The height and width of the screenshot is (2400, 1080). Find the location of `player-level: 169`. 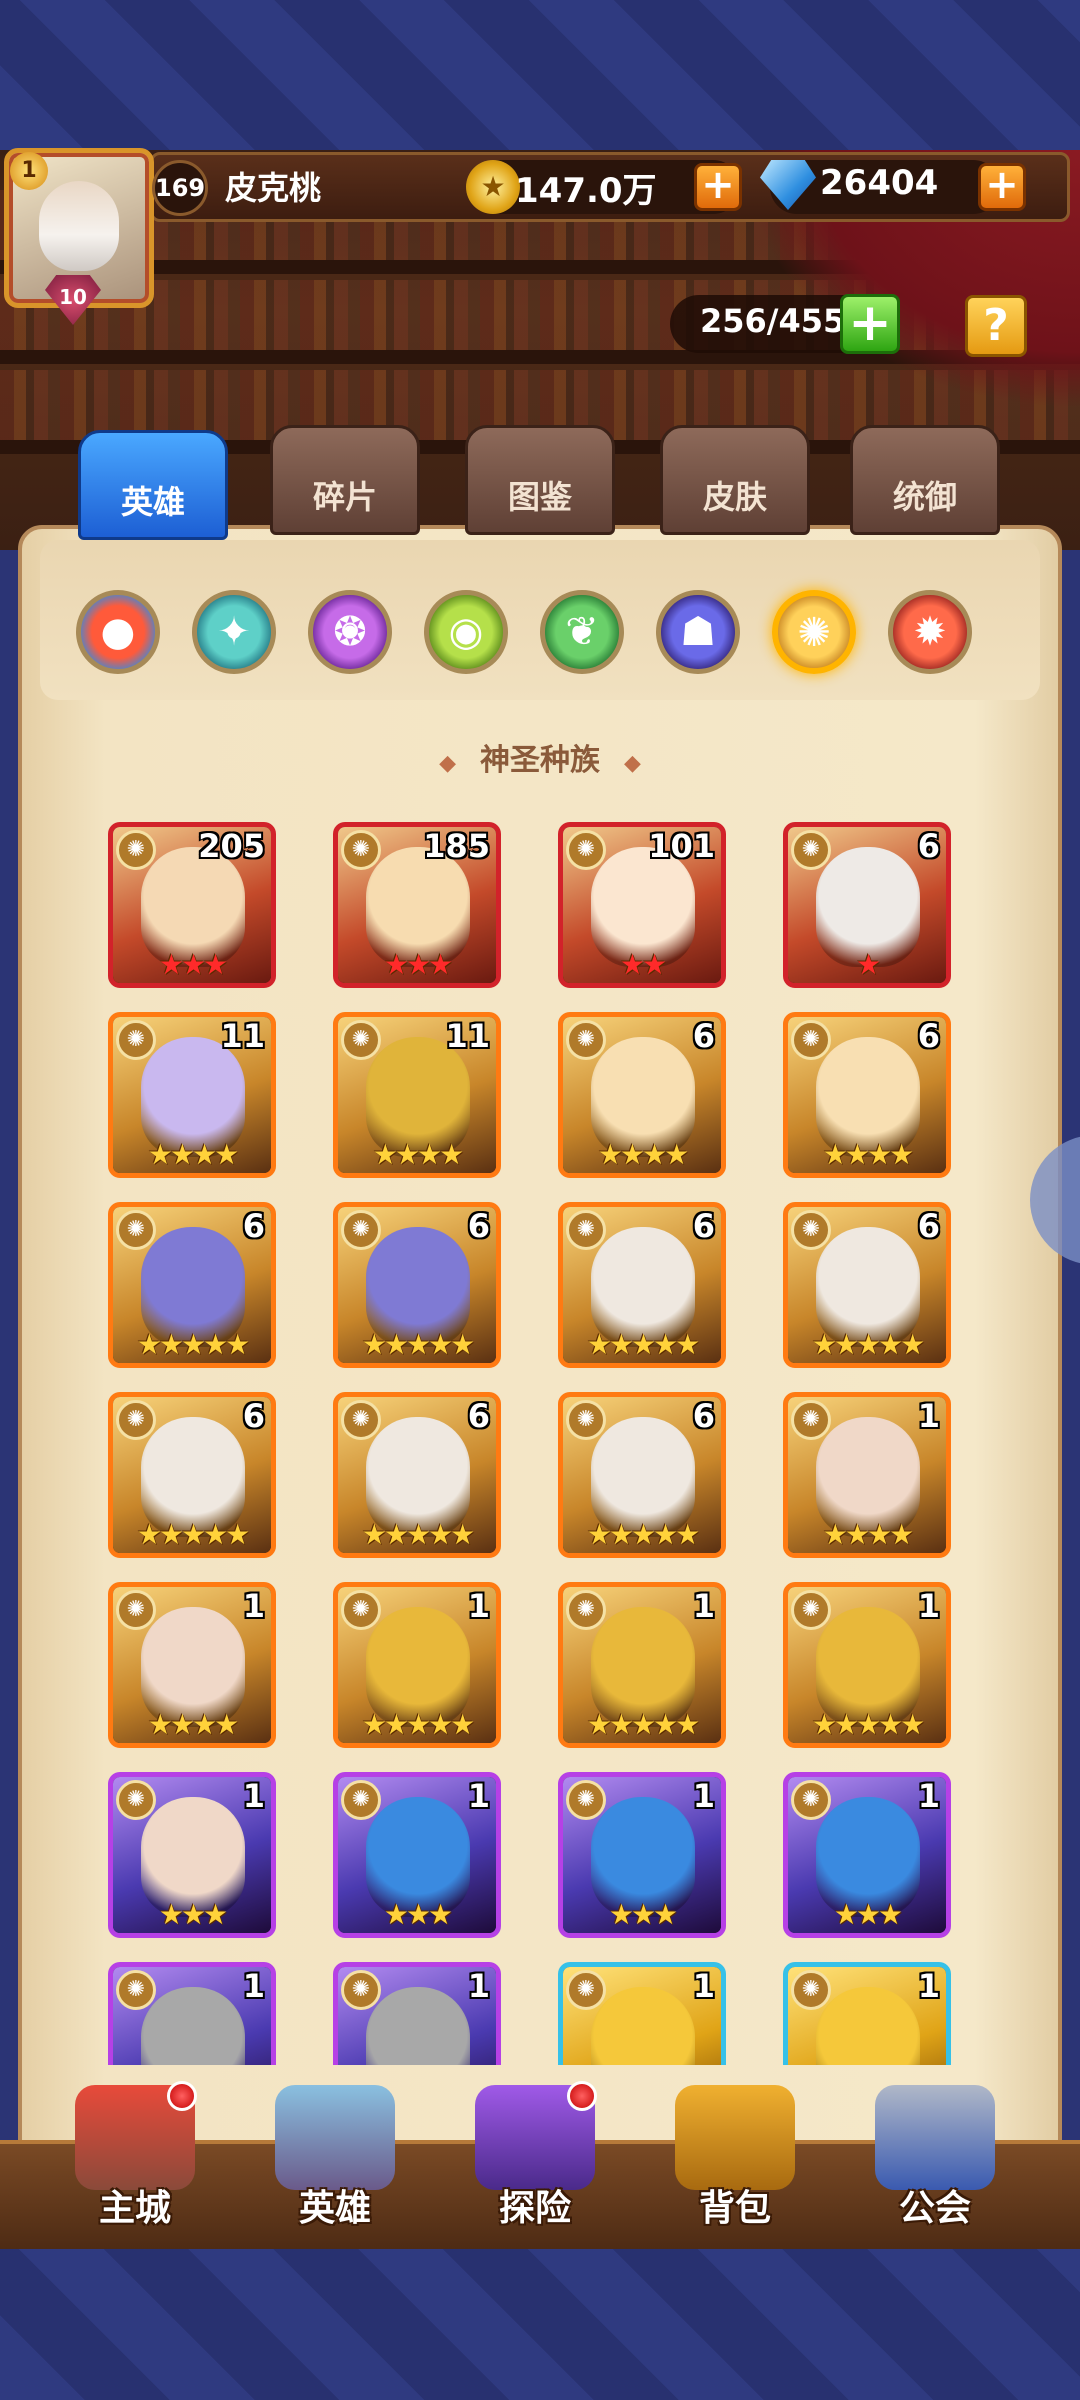

player-level: 169 is located at coordinates (180, 188).